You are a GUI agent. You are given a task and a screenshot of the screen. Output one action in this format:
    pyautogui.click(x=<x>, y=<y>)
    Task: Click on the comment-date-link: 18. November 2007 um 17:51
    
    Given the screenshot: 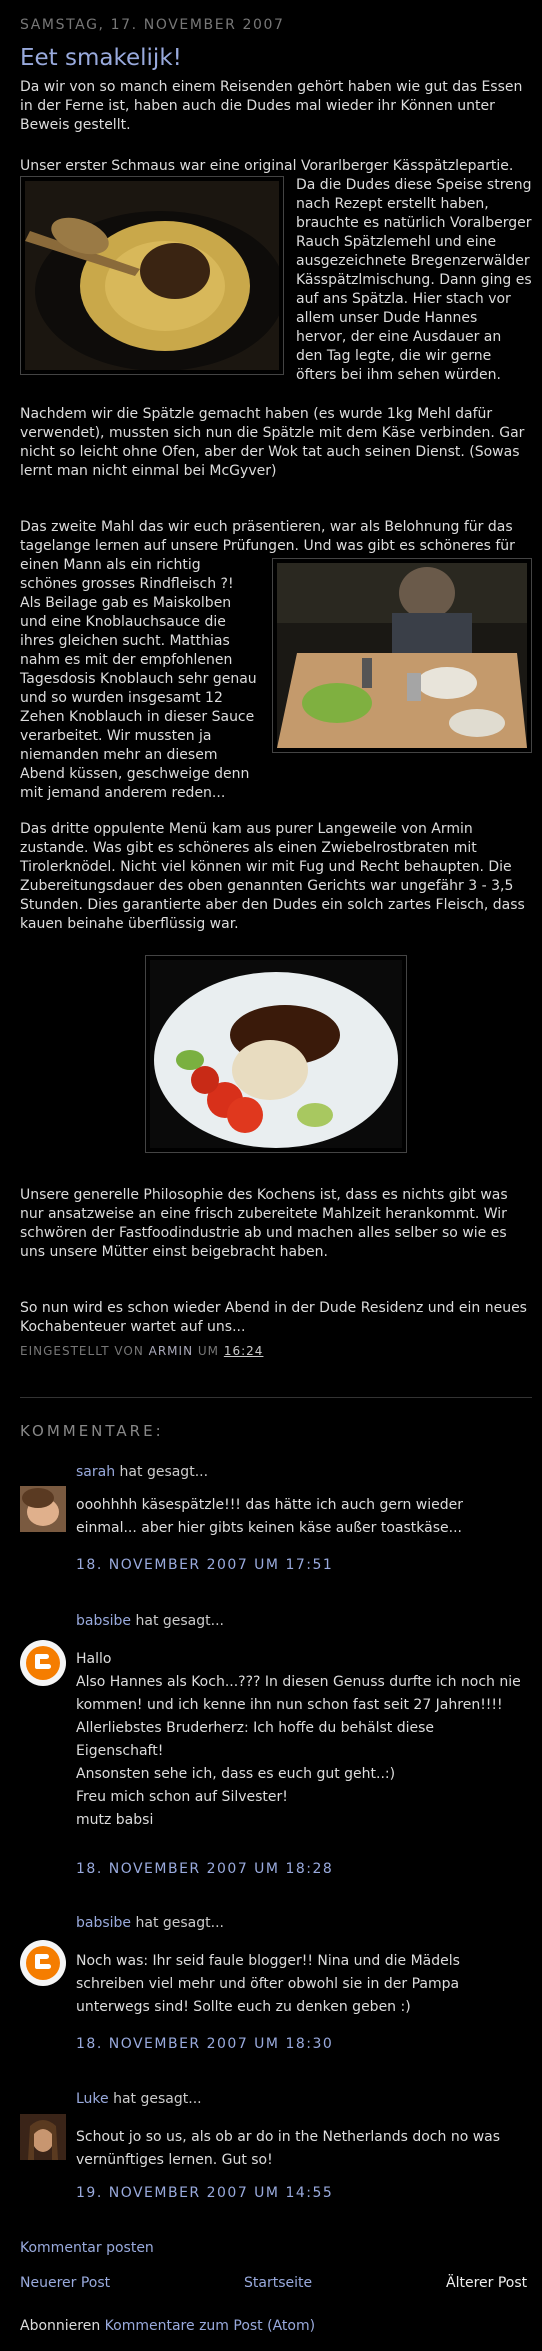 What is the action you would take?
    pyautogui.click(x=204, y=1565)
    